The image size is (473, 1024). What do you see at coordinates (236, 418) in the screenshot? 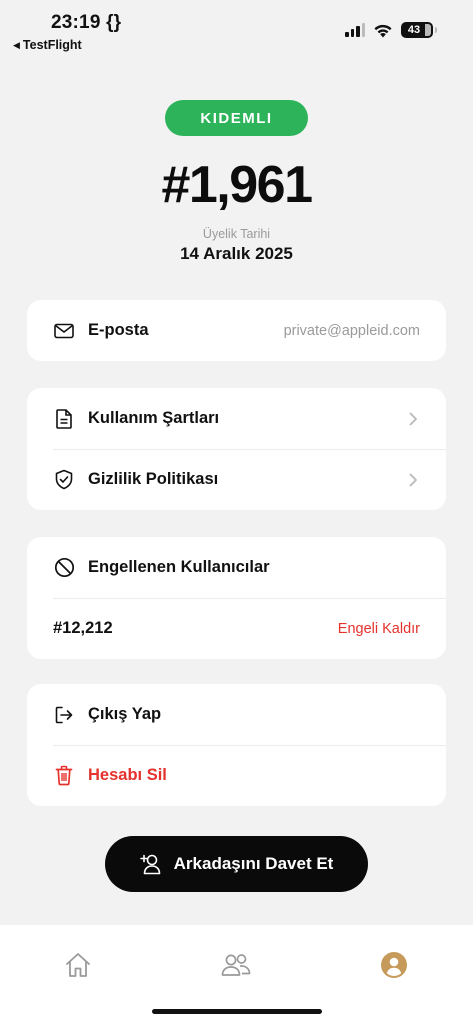
I see `terms-of-use-row: Kullanım Şartları` at bounding box center [236, 418].